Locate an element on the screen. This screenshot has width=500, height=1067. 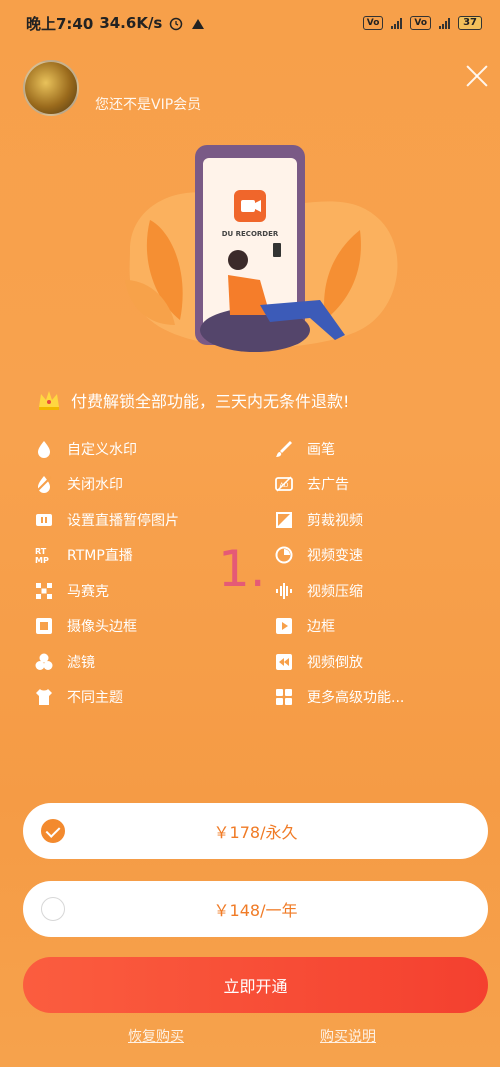
svg-text: MP is located at coordinates (42, 560).